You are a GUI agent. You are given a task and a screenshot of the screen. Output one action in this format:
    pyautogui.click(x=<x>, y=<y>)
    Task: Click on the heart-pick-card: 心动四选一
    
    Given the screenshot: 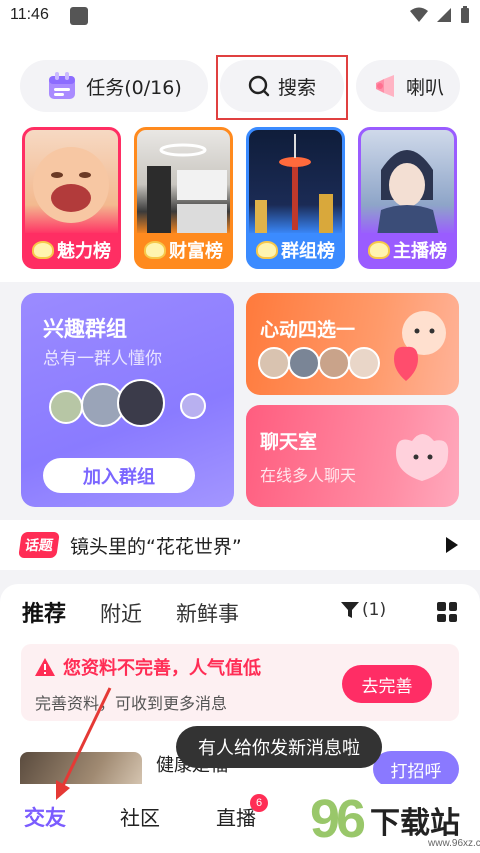 What is the action you would take?
    pyautogui.click(x=352, y=344)
    